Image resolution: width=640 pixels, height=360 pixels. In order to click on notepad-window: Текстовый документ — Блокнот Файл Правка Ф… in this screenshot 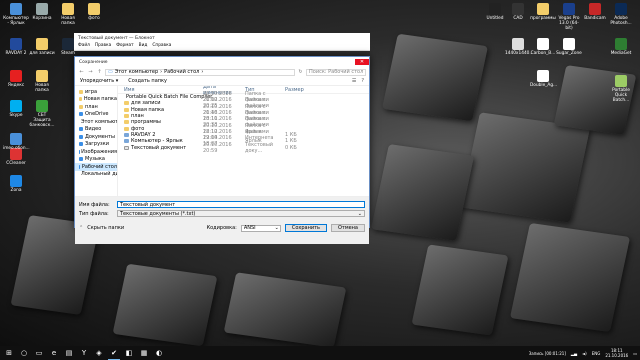, I will do `click(222, 42)`.